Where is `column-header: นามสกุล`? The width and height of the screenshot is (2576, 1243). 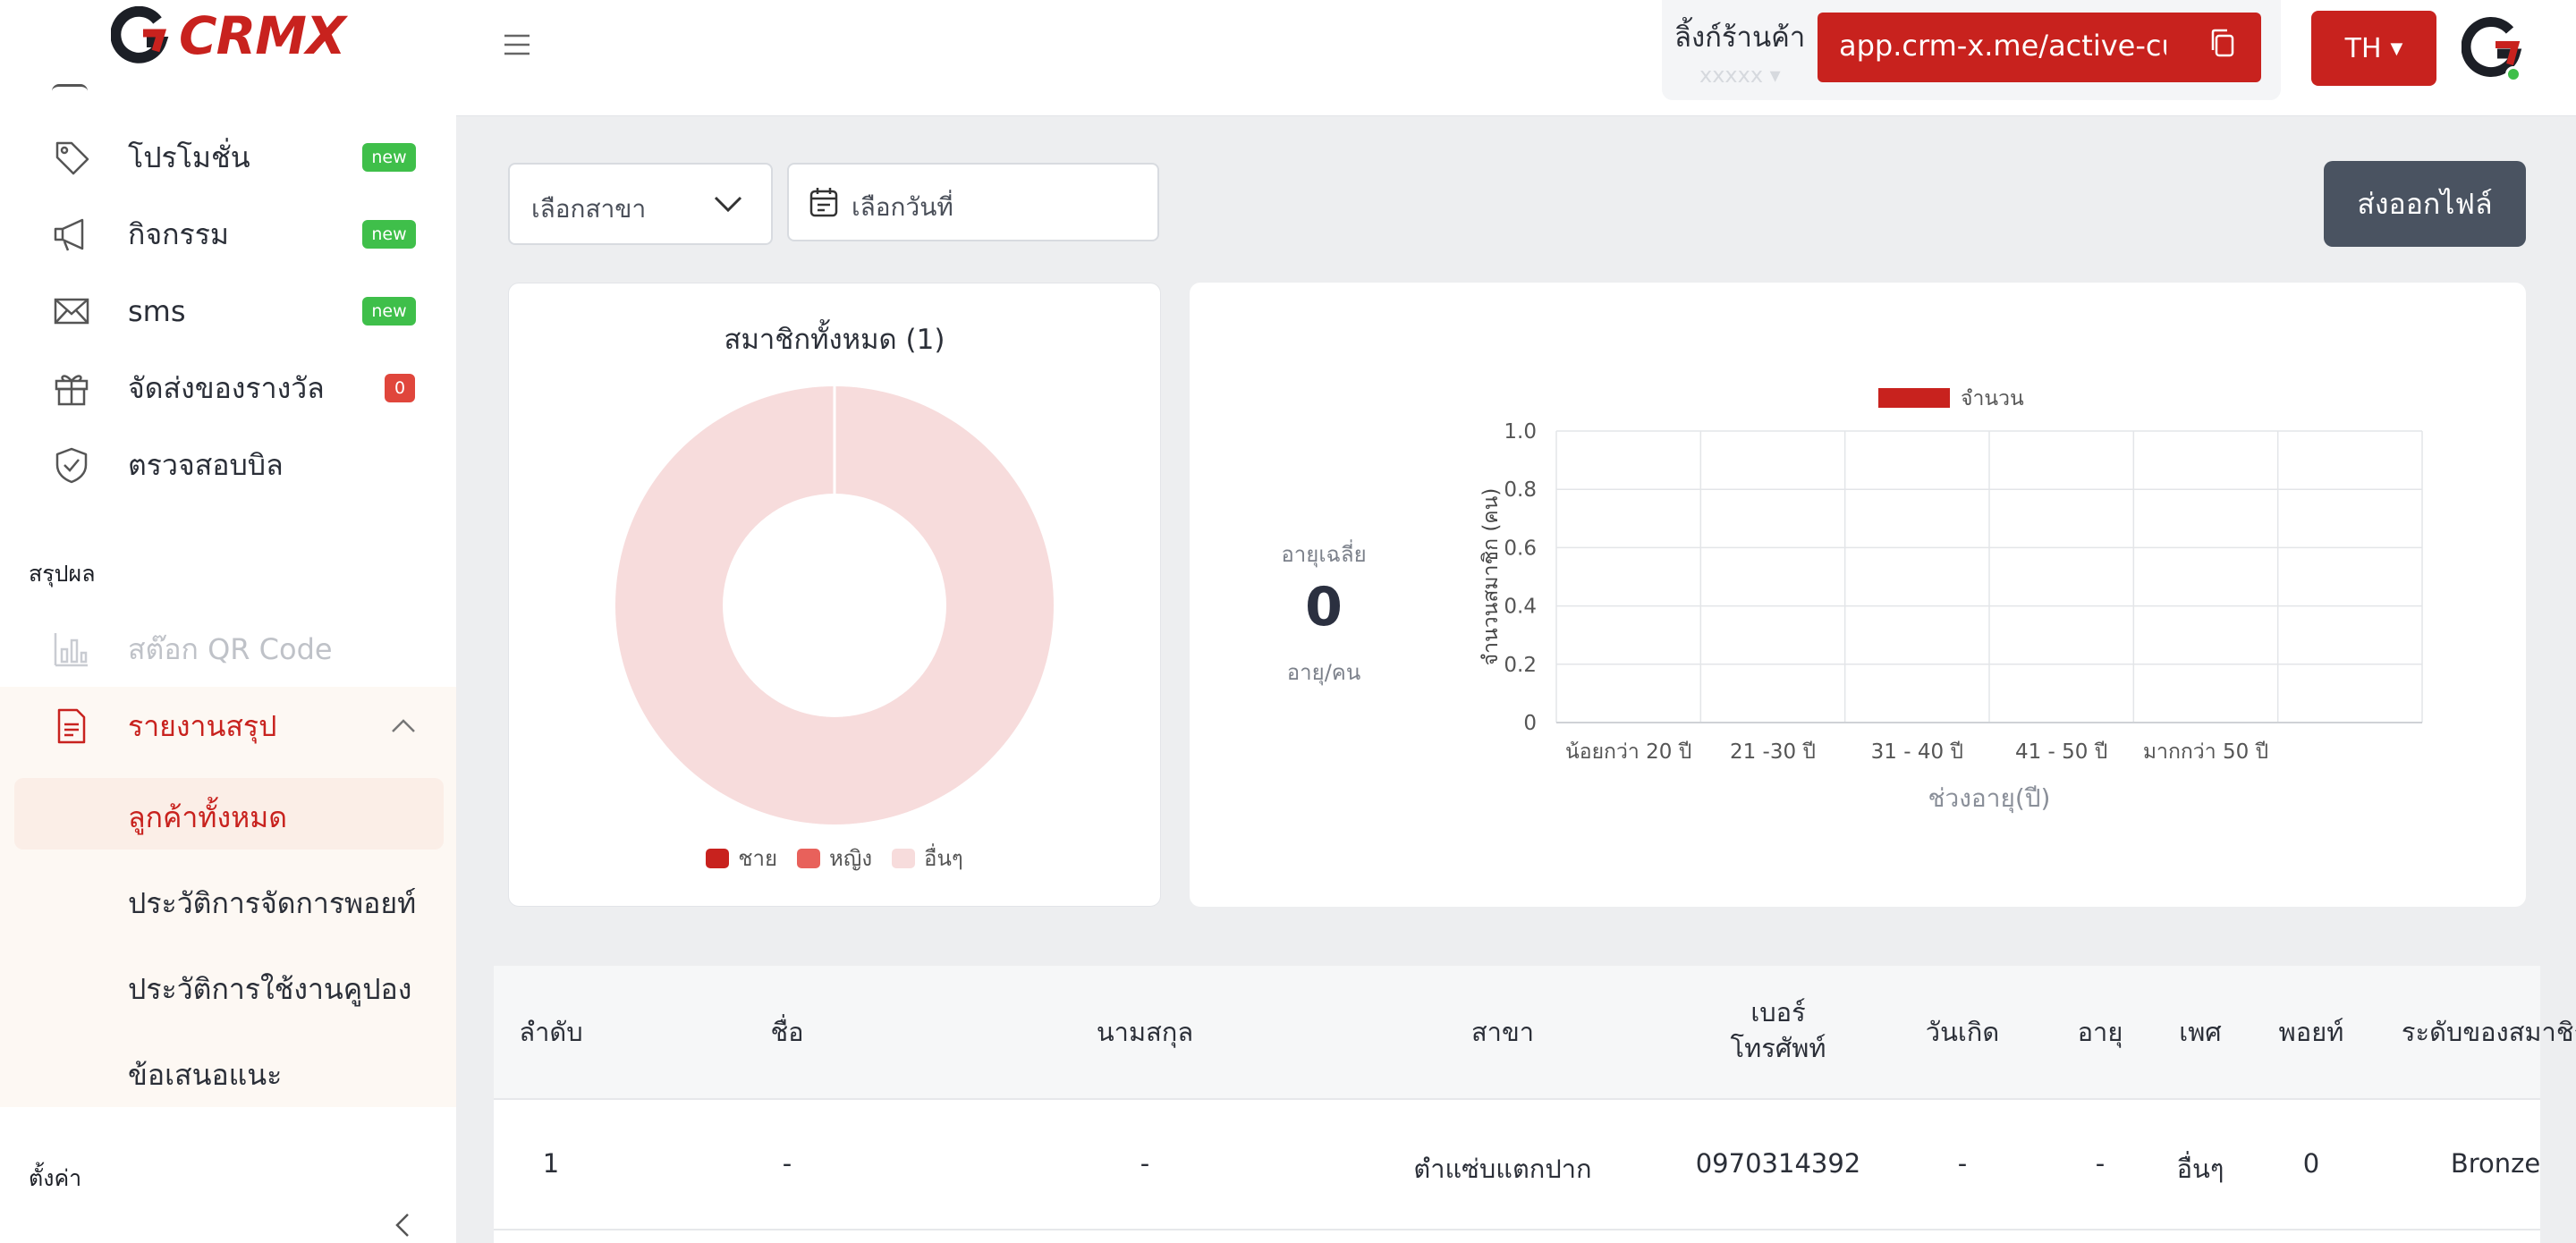
column-header: นามสกุล is located at coordinates (1145, 1032).